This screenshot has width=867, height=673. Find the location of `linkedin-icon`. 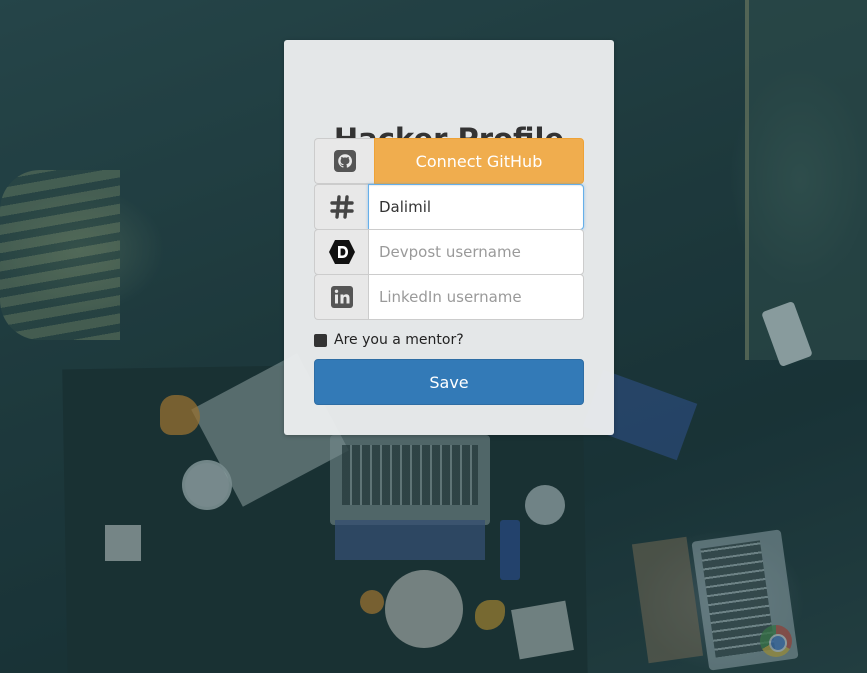

linkedin-icon is located at coordinates (341, 297).